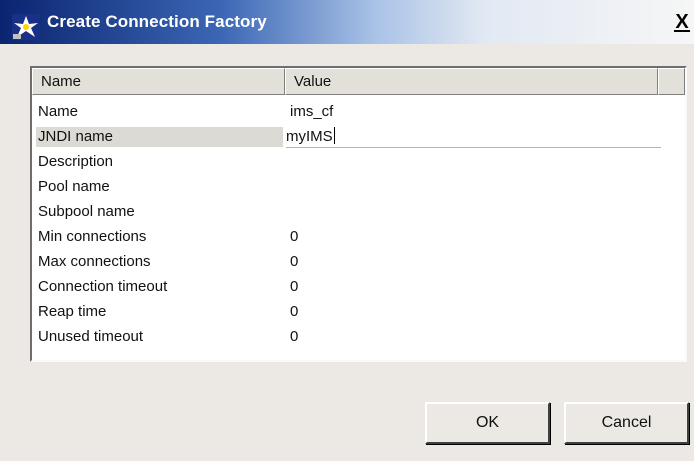 This screenshot has width=694, height=461. I want to click on row-name: JNDI name, so click(159, 137).